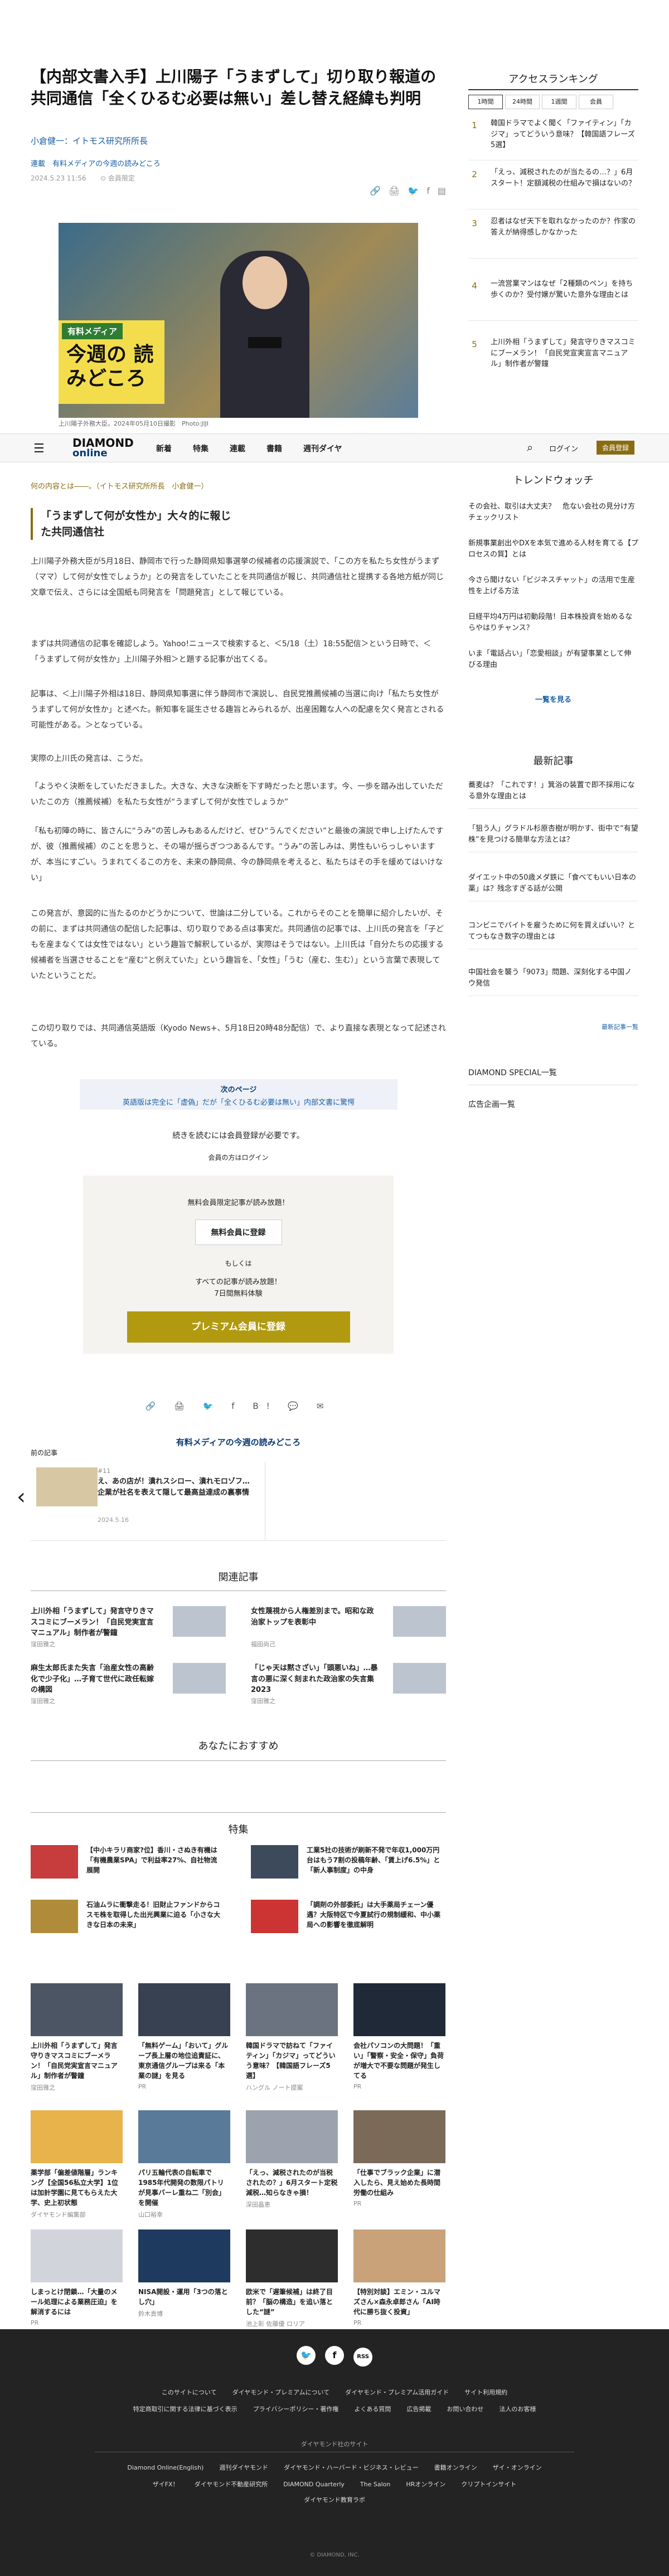 Image resolution: width=669 pixels, height=2576 pixels. I want to click on trend-item: いま「電話占い」「恋愛相談」が有望事業として伸びる理由, so click(553, 659).